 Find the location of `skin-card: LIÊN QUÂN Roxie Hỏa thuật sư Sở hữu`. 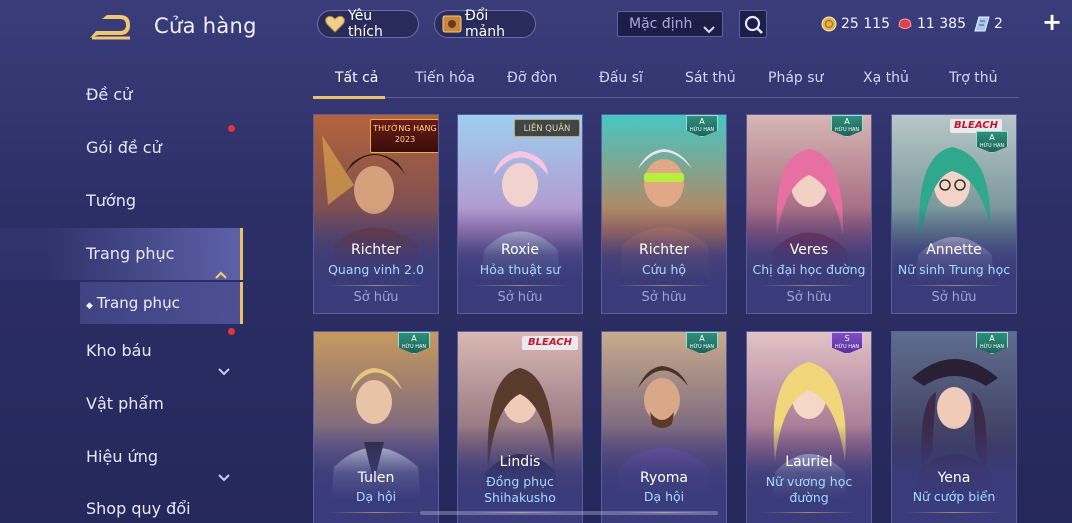

skin-card: LIÊN QUÂN Roxie Hỏa thuật sư Sở hữu is located at coordinates (520, 214).